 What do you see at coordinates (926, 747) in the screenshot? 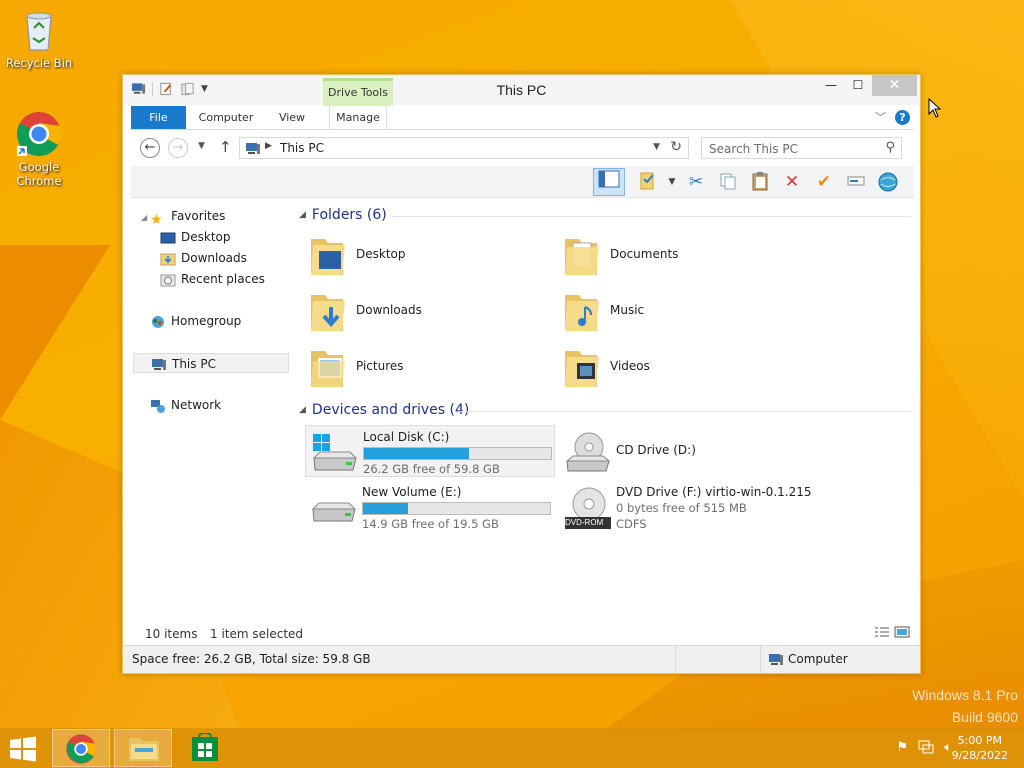
I see `network-icon` at bounding box center [926, 747].